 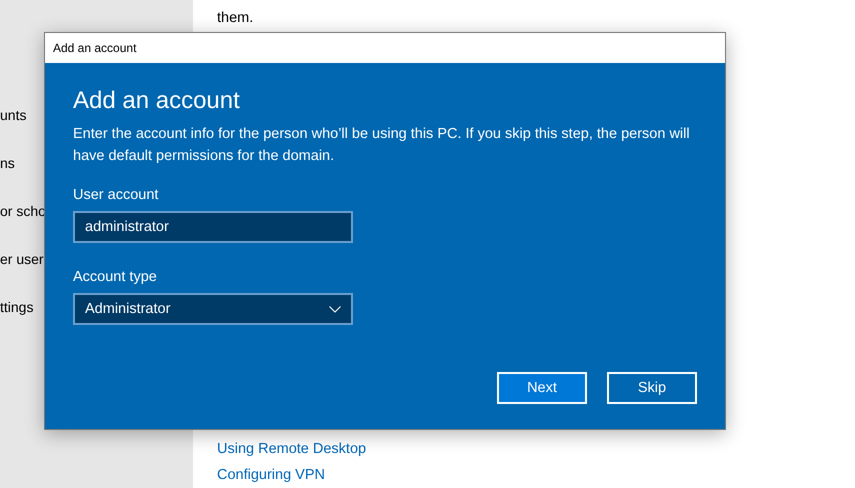 I want to click on next-button: Next, so click(x=542, y=388).